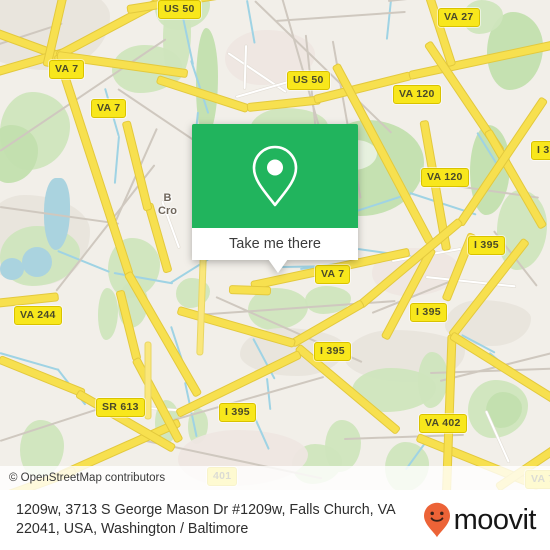 The width and height of the screenshot is (550, 550). I want to click on road-shield: VA 27, so click(459, 17).